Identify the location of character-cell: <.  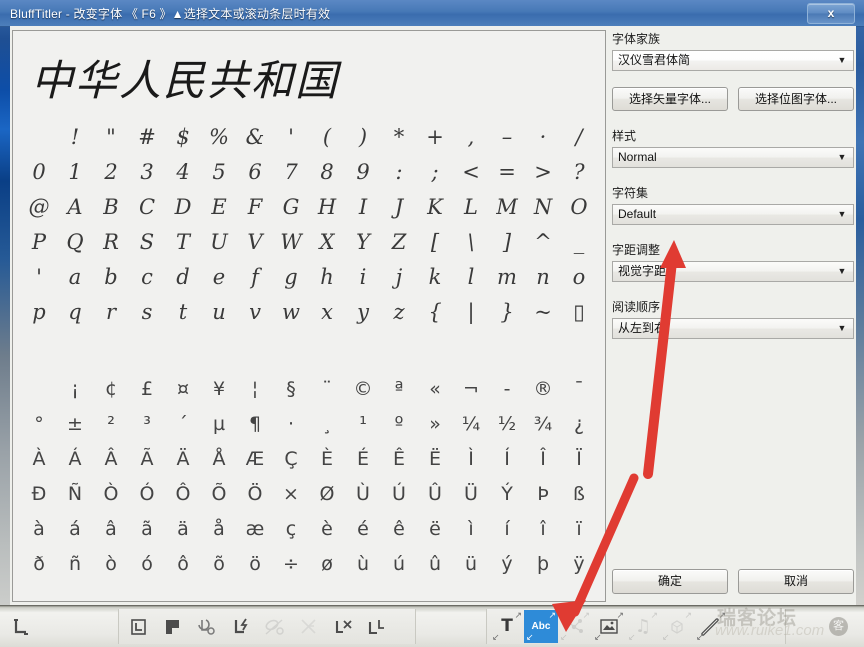
(471, 172).